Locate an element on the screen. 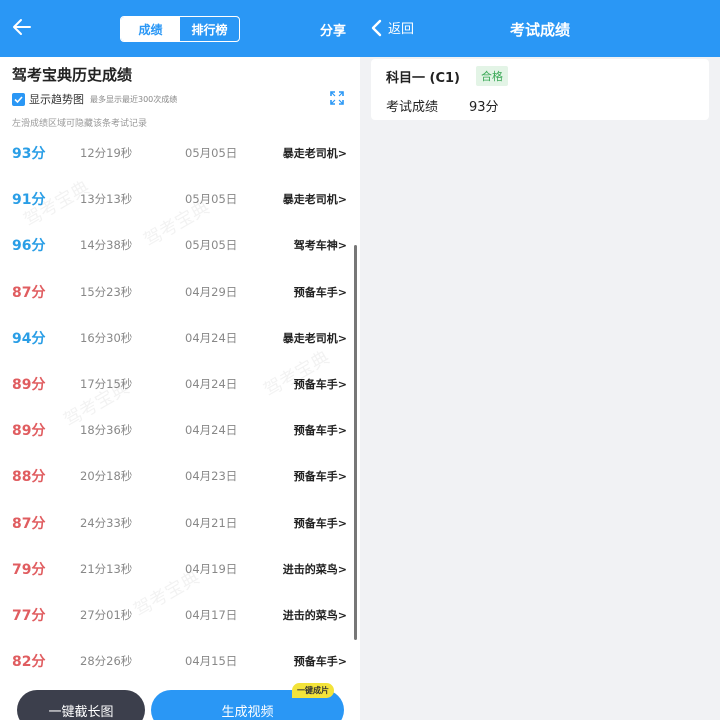  long-screenshot-button: 一键截长图 is located at coordinates (81, 705).